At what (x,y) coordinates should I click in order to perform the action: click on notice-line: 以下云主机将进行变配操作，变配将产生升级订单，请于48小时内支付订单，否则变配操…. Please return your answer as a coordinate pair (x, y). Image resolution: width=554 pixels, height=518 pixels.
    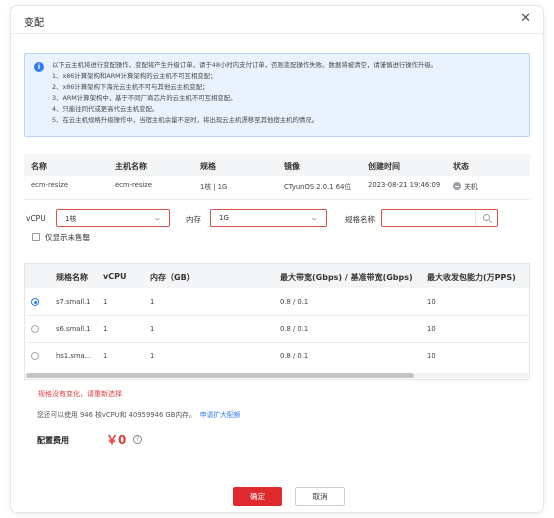
    Looking at the image, I should click on (245, 65).